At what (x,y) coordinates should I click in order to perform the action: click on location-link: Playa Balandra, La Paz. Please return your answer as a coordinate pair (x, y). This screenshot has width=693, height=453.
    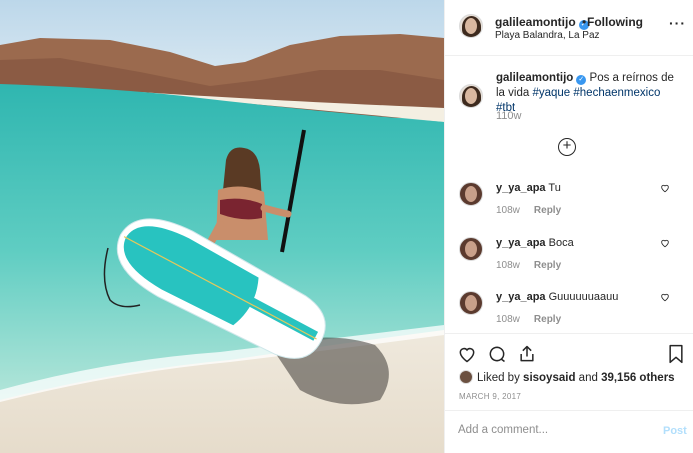
    Looking at the image, I should click on (547, 35).